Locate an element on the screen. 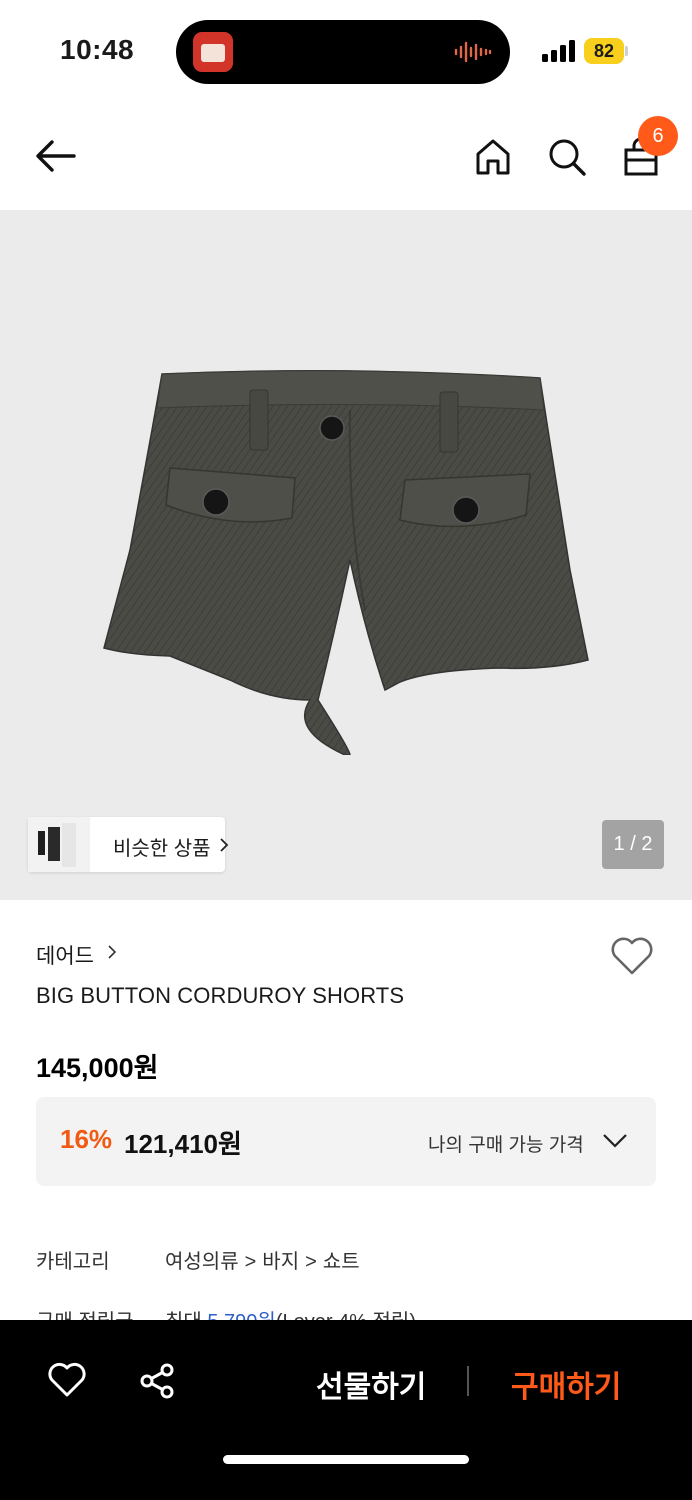 The image size is (692, 1500). product-name: BIG BUTTON CORDUROY SHORTS is located at coordinates (220, 995).